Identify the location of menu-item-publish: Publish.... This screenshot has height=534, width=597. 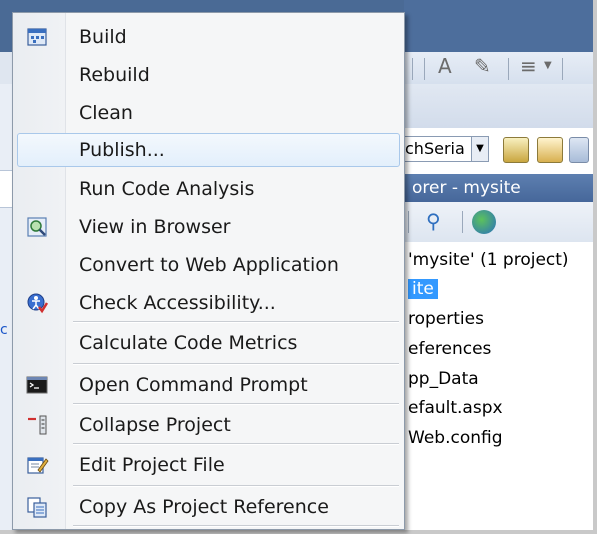
(208, 150).